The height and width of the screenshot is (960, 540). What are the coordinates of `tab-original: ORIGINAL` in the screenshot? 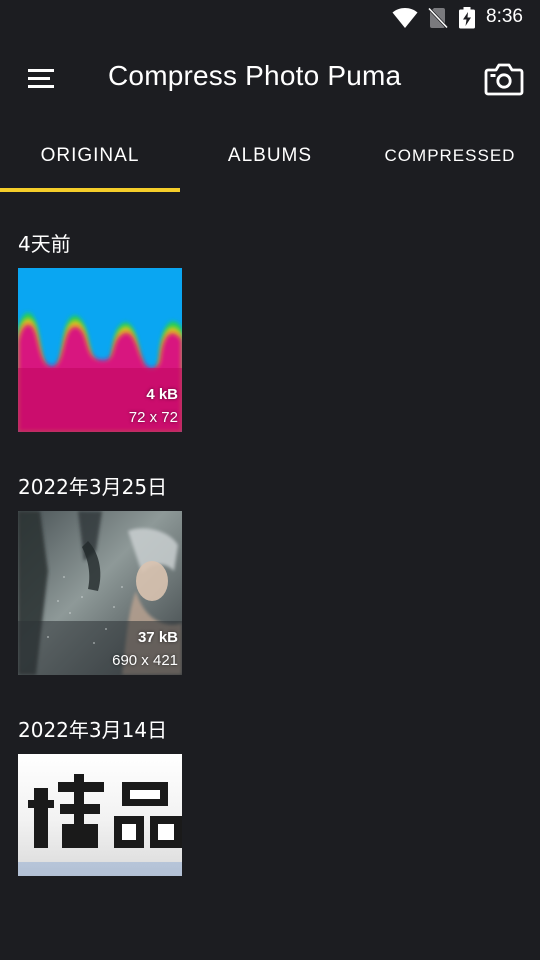 It's located at (90, 156).